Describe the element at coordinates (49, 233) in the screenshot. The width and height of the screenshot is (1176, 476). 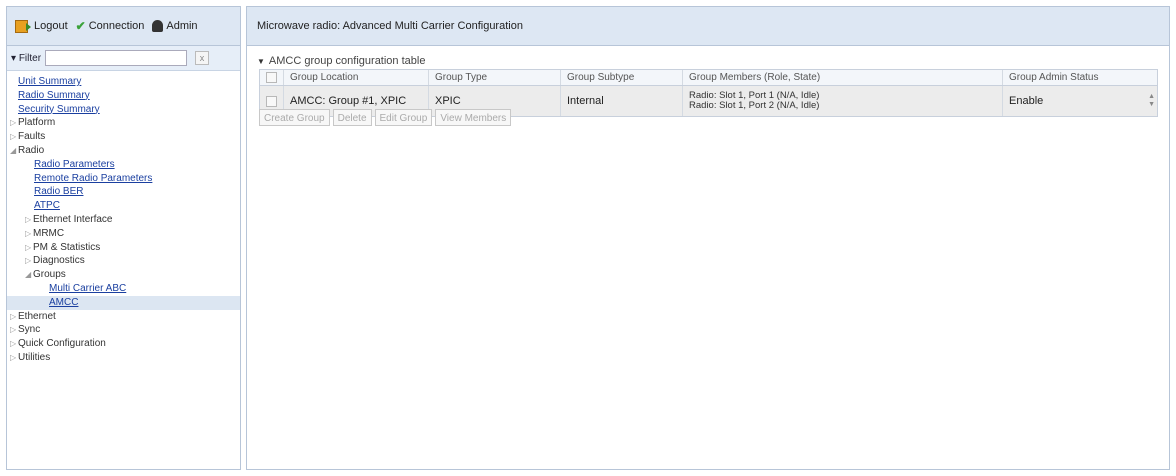
I see `tree-item-label: MRMC` at that location.